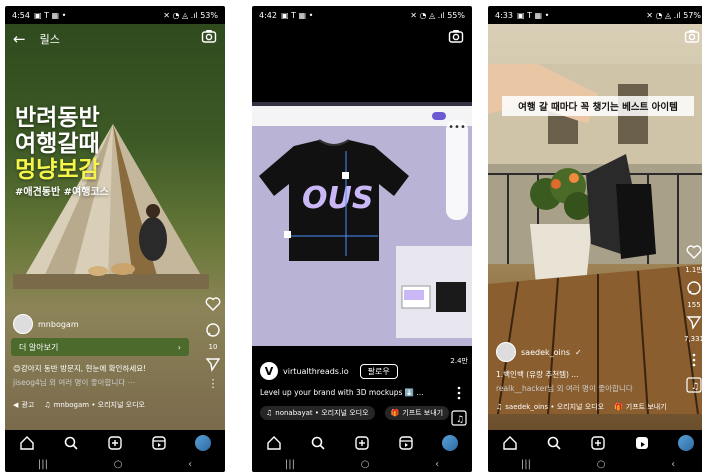  What do you see at coordinates (642, 443) in the screenshot?
I see `reels-icon-active` at bounding box center [642, 443].